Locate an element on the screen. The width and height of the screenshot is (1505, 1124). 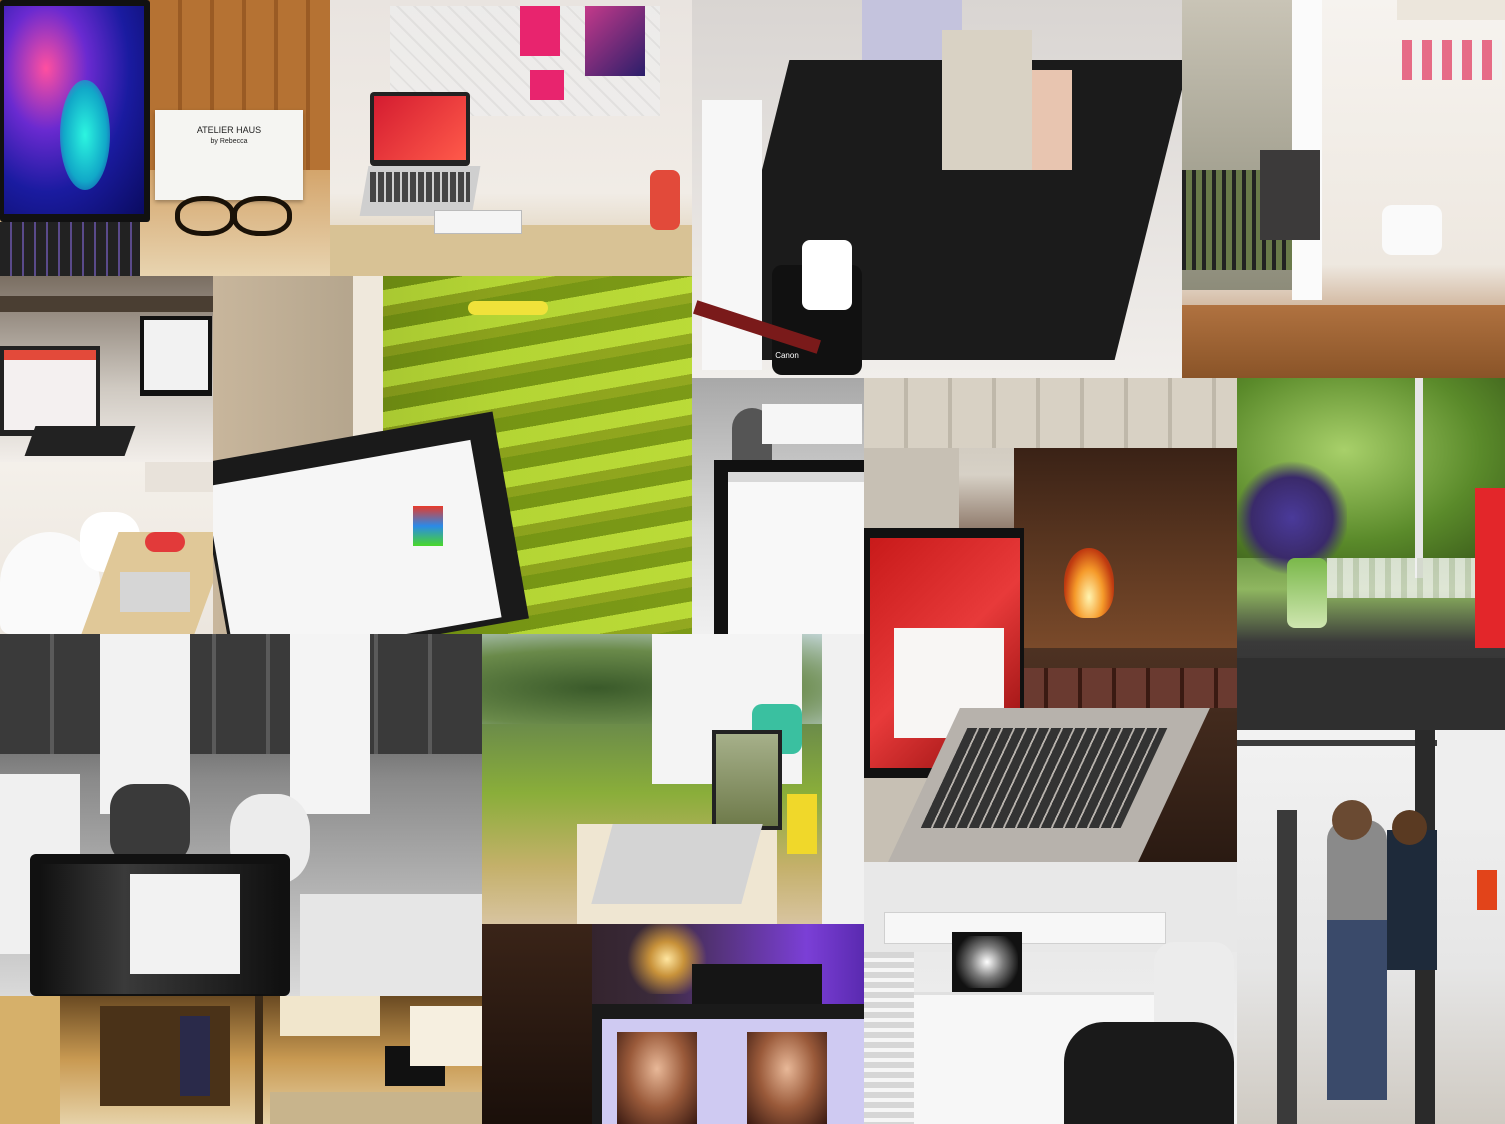
photo-warm-workshop is located at coordinates (241, 1060).